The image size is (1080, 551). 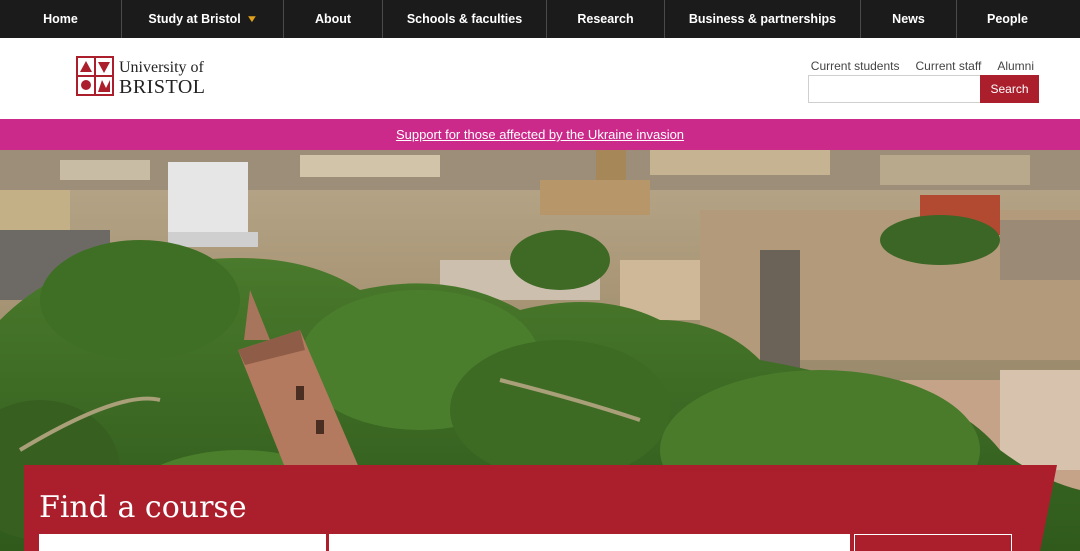 I want to click on nav-item-news: News, so click(x=909, y=19).